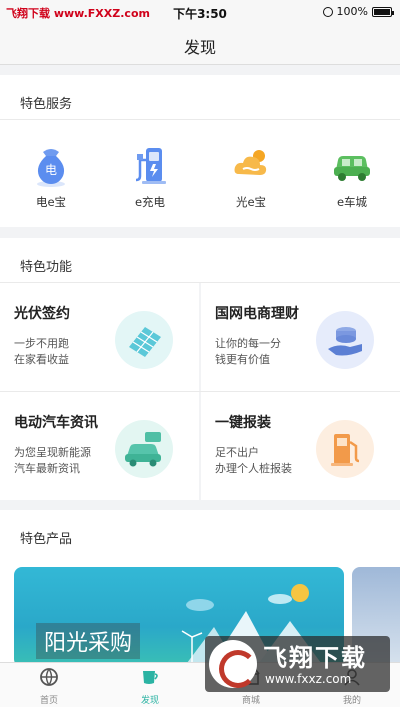 The height and width of the screenshot is (707, 400). I want to click on nav-bar: 发现, so click(200, 44).